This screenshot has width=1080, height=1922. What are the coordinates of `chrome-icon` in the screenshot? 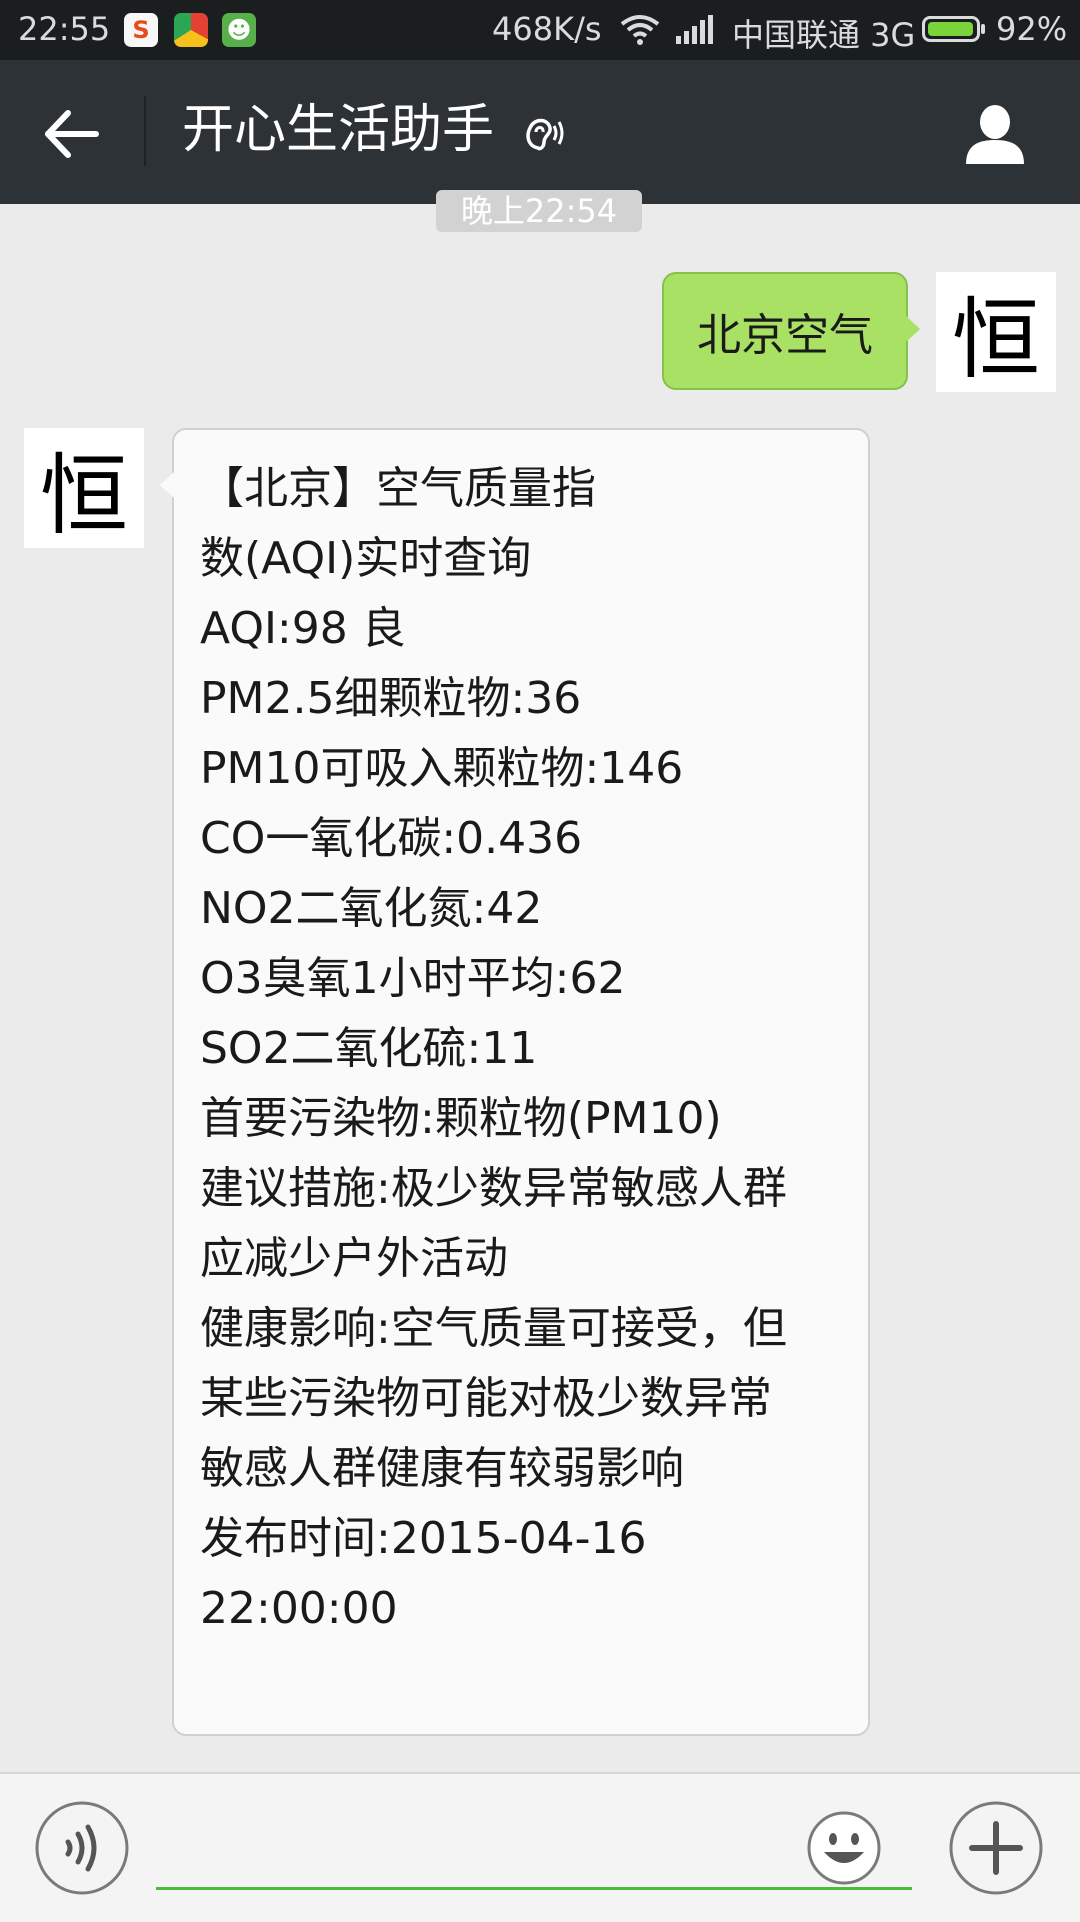 It's located at (191, 30).